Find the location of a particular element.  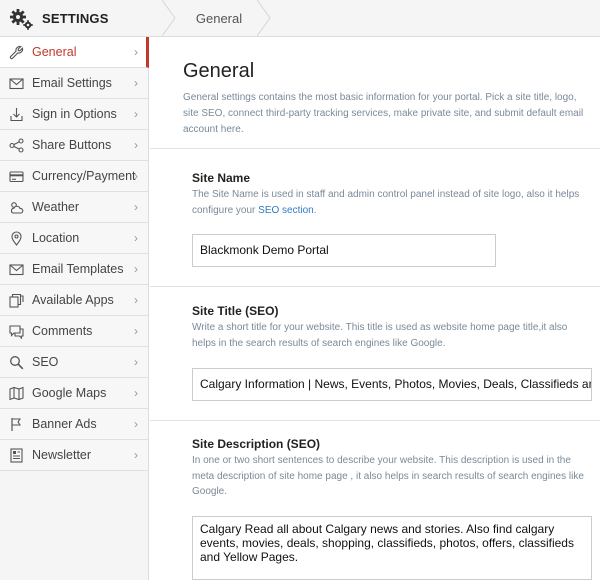

seo-section-link: SEO section is located at coordinates (286, 210).